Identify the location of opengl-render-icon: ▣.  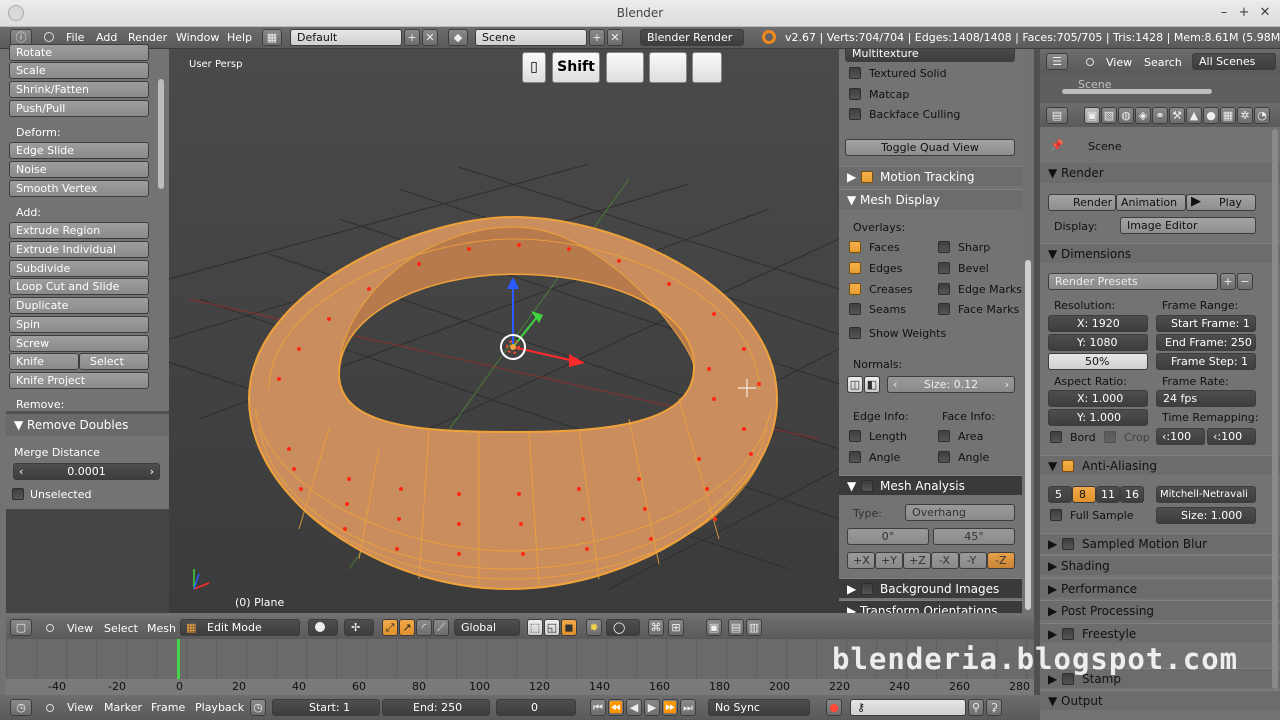
(714, 627).